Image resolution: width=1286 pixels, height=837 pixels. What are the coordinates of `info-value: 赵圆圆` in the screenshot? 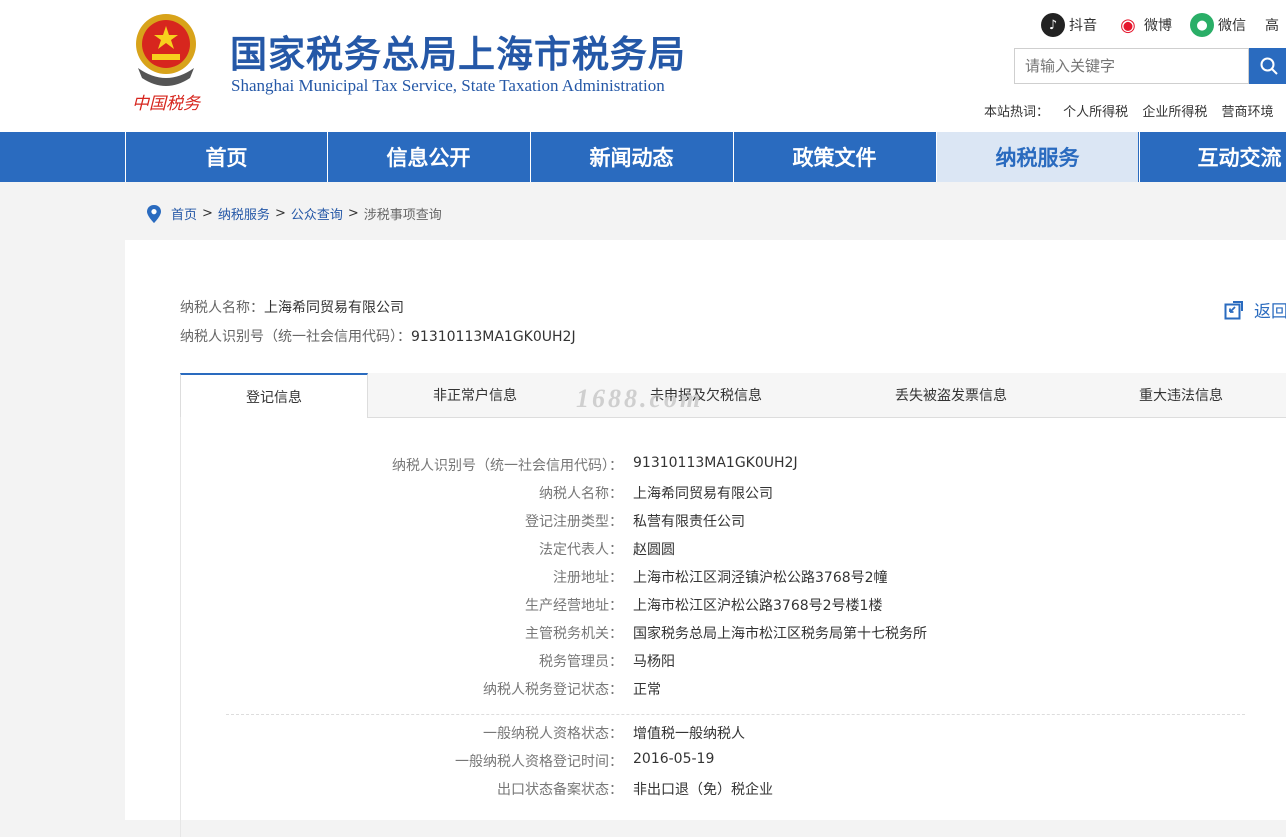 It's located at (654, 550).